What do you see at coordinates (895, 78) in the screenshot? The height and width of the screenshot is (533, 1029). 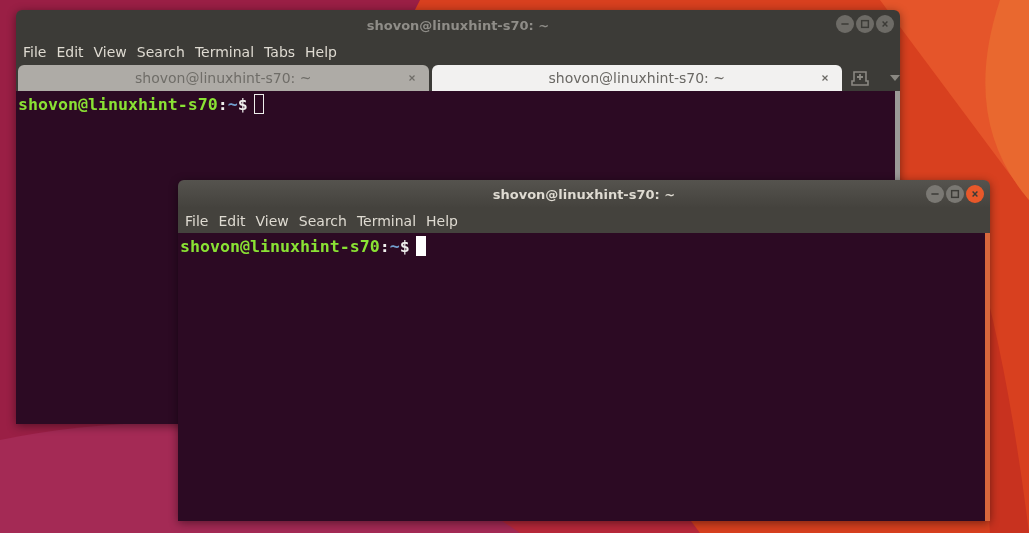 I see `caret-icon` at bounding box center [895, 78].